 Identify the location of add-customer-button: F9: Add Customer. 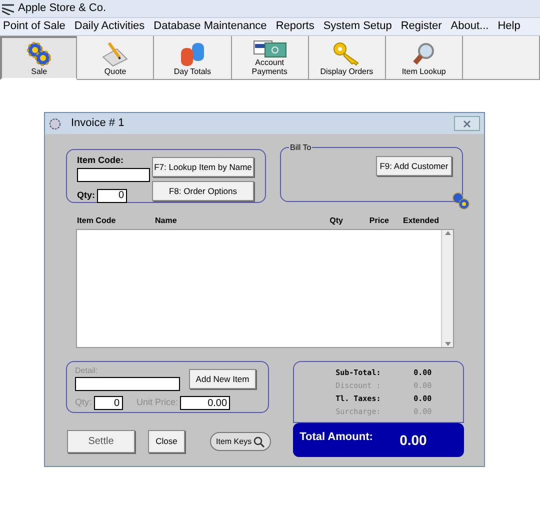
(414, 166).